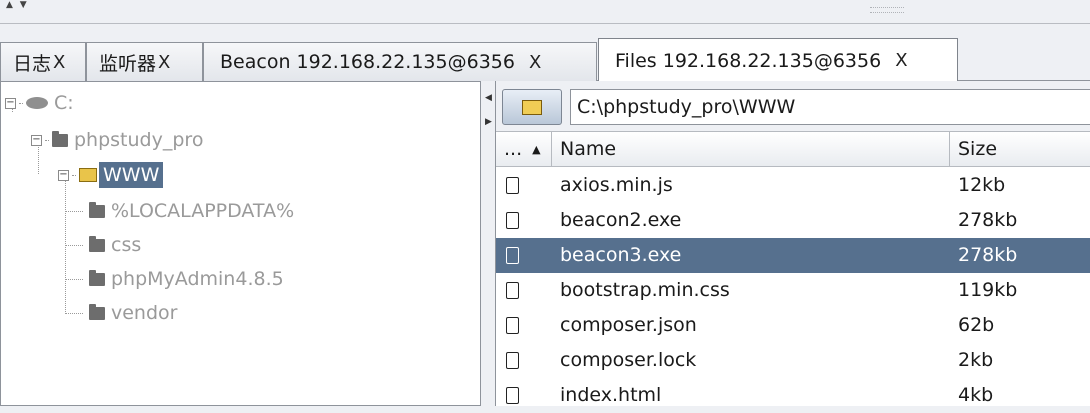  What do you see at coordinates (203, 211) in the screenshot?
I see `tree-label: %LOCALAPPDATA%` at bounding box center [203, 211].